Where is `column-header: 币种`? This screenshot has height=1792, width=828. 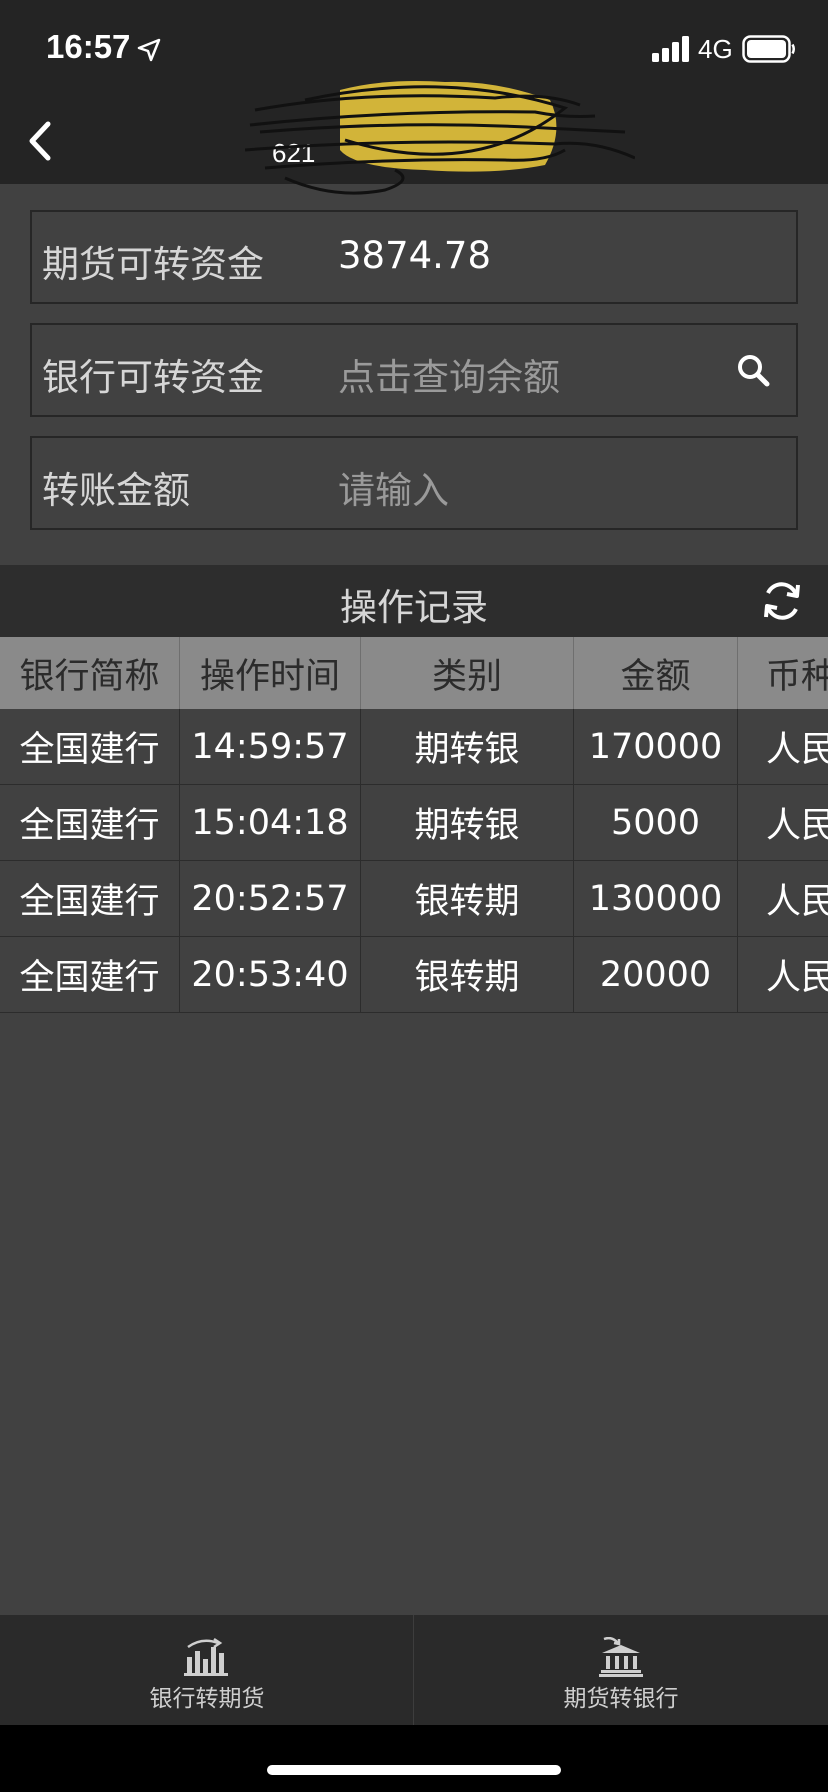 column-header: 币种 is located at coordinates (783, 673).